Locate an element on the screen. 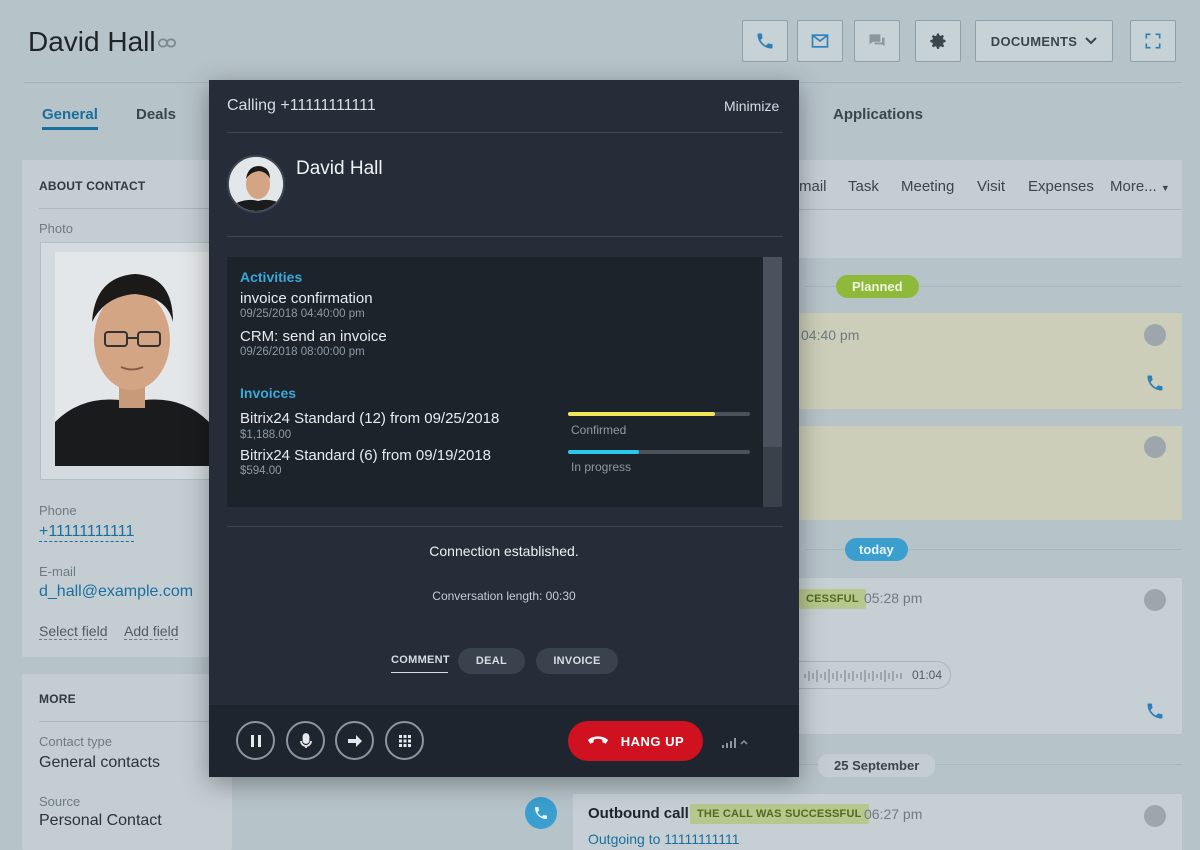 Image resolution: width=1200 pixels, height=850 pixels. timeline-card is located at coordinates (990, 473).